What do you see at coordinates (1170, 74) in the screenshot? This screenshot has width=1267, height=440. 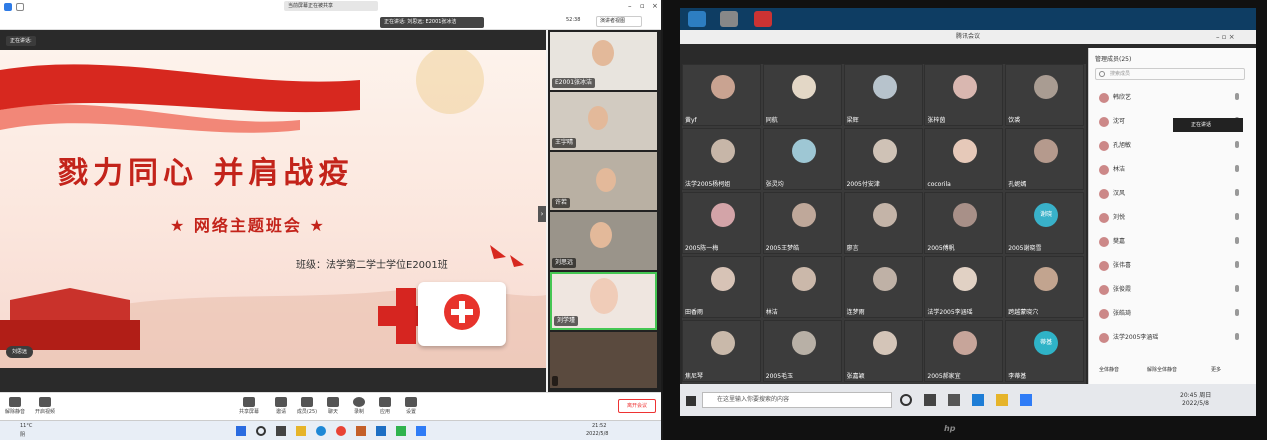 I see `member-search-input: 搜索成员` at bounding box center [1170, 74].